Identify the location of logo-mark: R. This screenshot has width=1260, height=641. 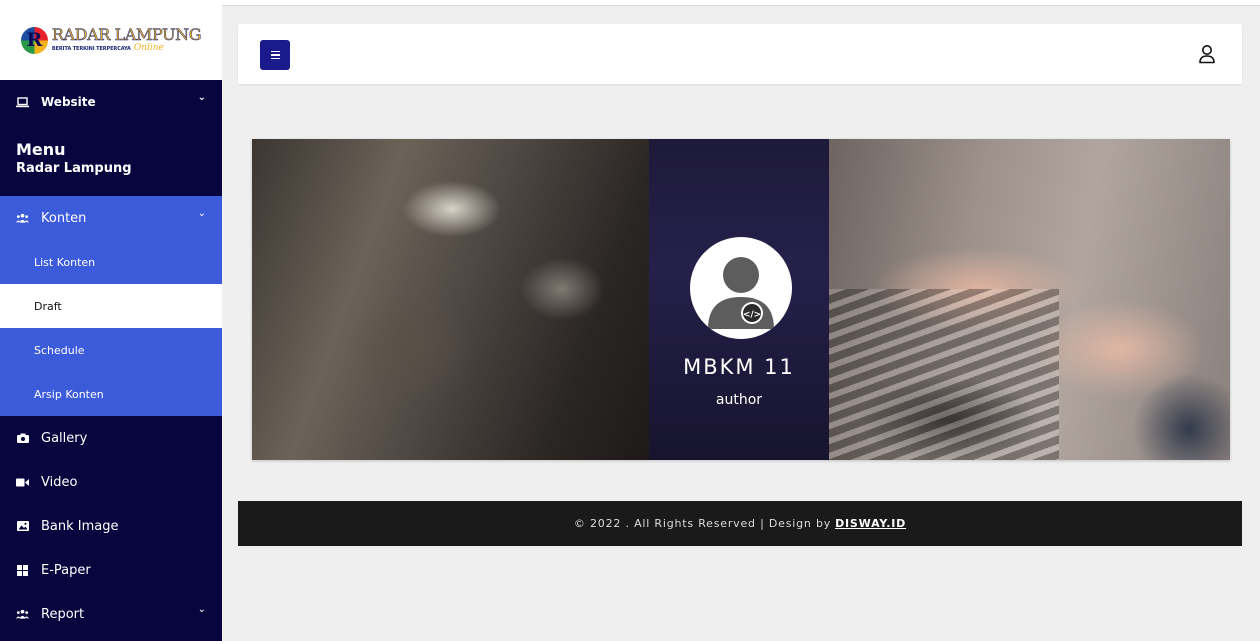
(34, 40).